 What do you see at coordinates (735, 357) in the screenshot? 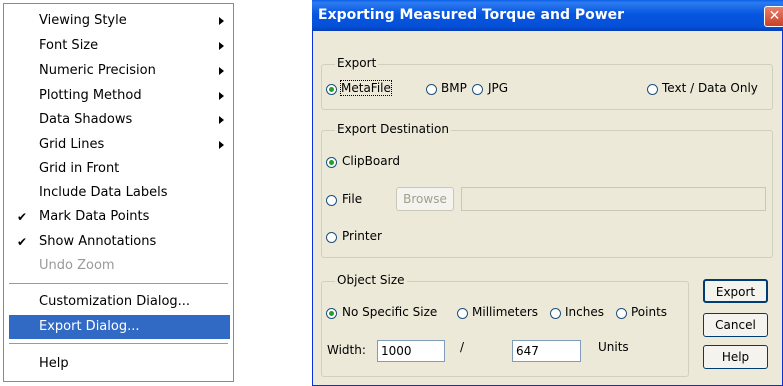
I see `help-button: Help` at bounding box center [735, 357].